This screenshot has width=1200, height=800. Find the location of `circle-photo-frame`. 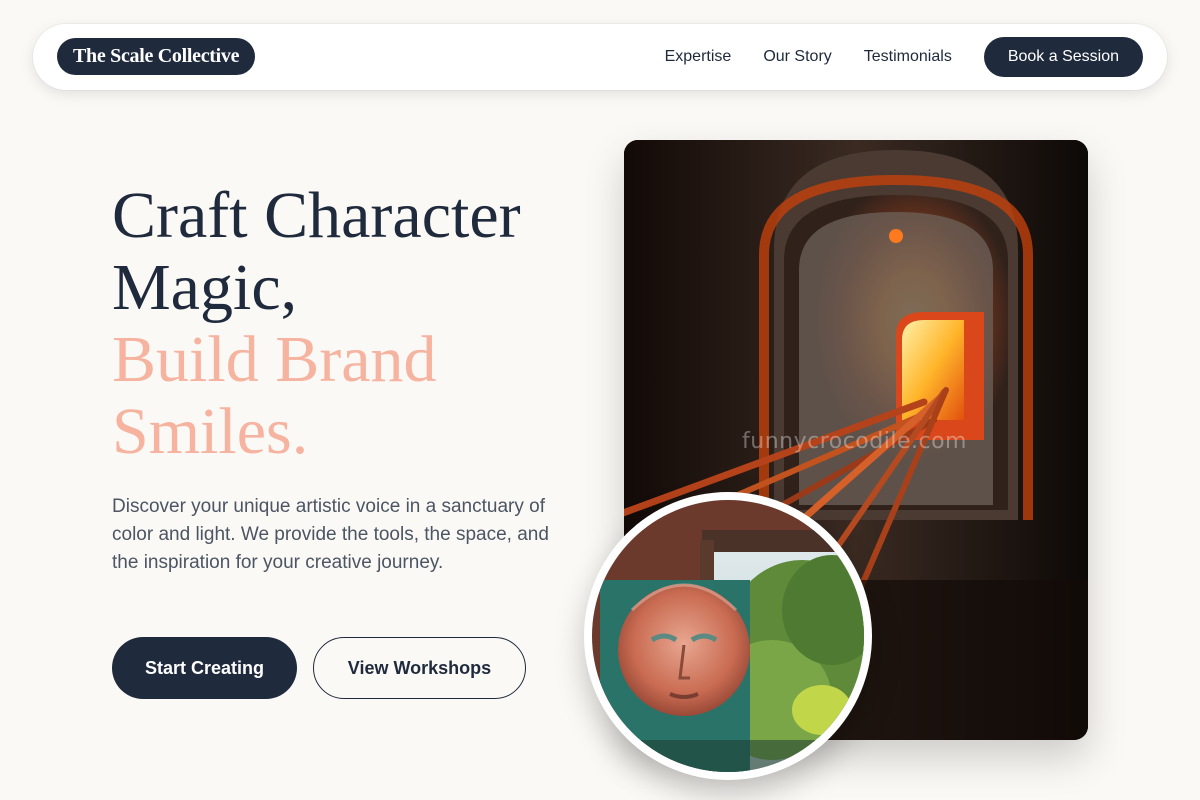

circle-photo-frame is located at coordinates (728, 636).